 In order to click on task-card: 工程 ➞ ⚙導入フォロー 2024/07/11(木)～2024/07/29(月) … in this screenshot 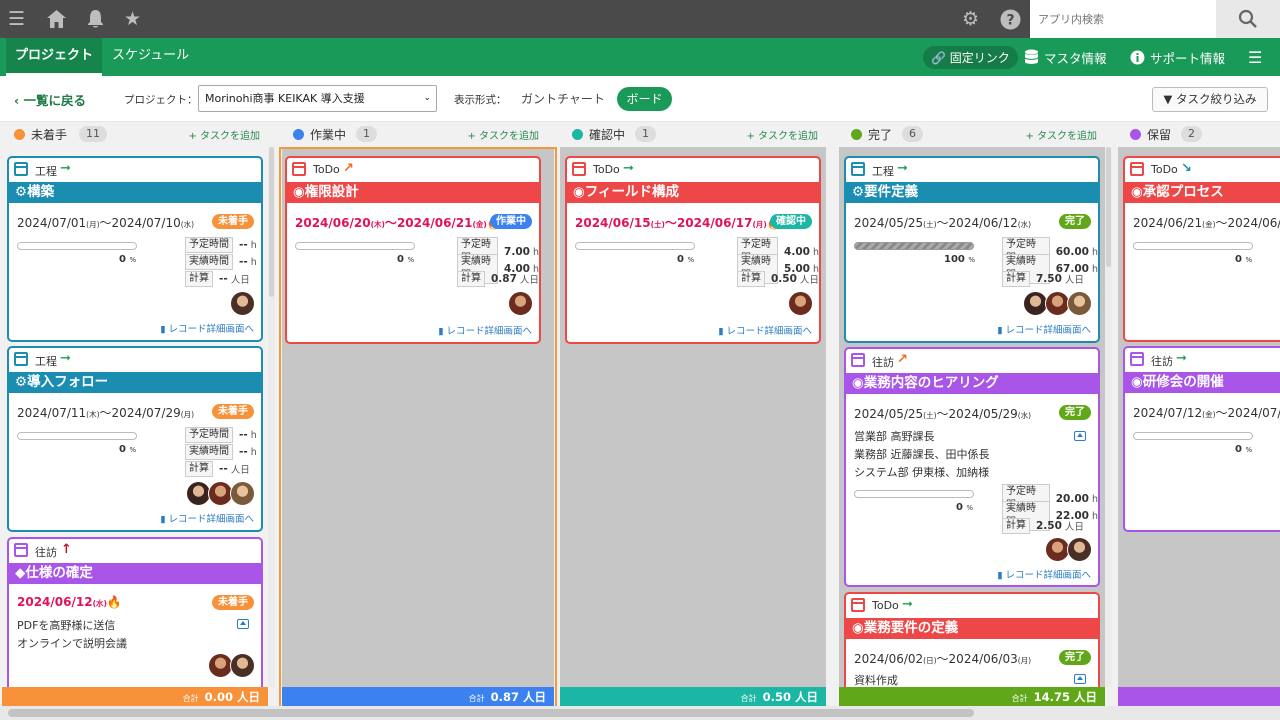, I will do `click(135, 439)`.